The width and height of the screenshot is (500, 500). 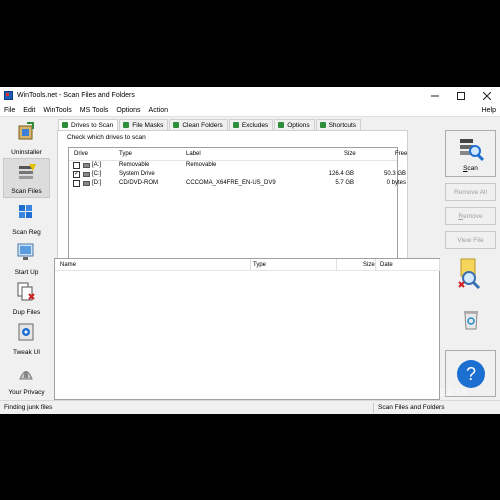 What do you see at coordinates (76, 174) in the screenshot?
I see `drive-checkbox: ✓` at bounding box center [76, 174].